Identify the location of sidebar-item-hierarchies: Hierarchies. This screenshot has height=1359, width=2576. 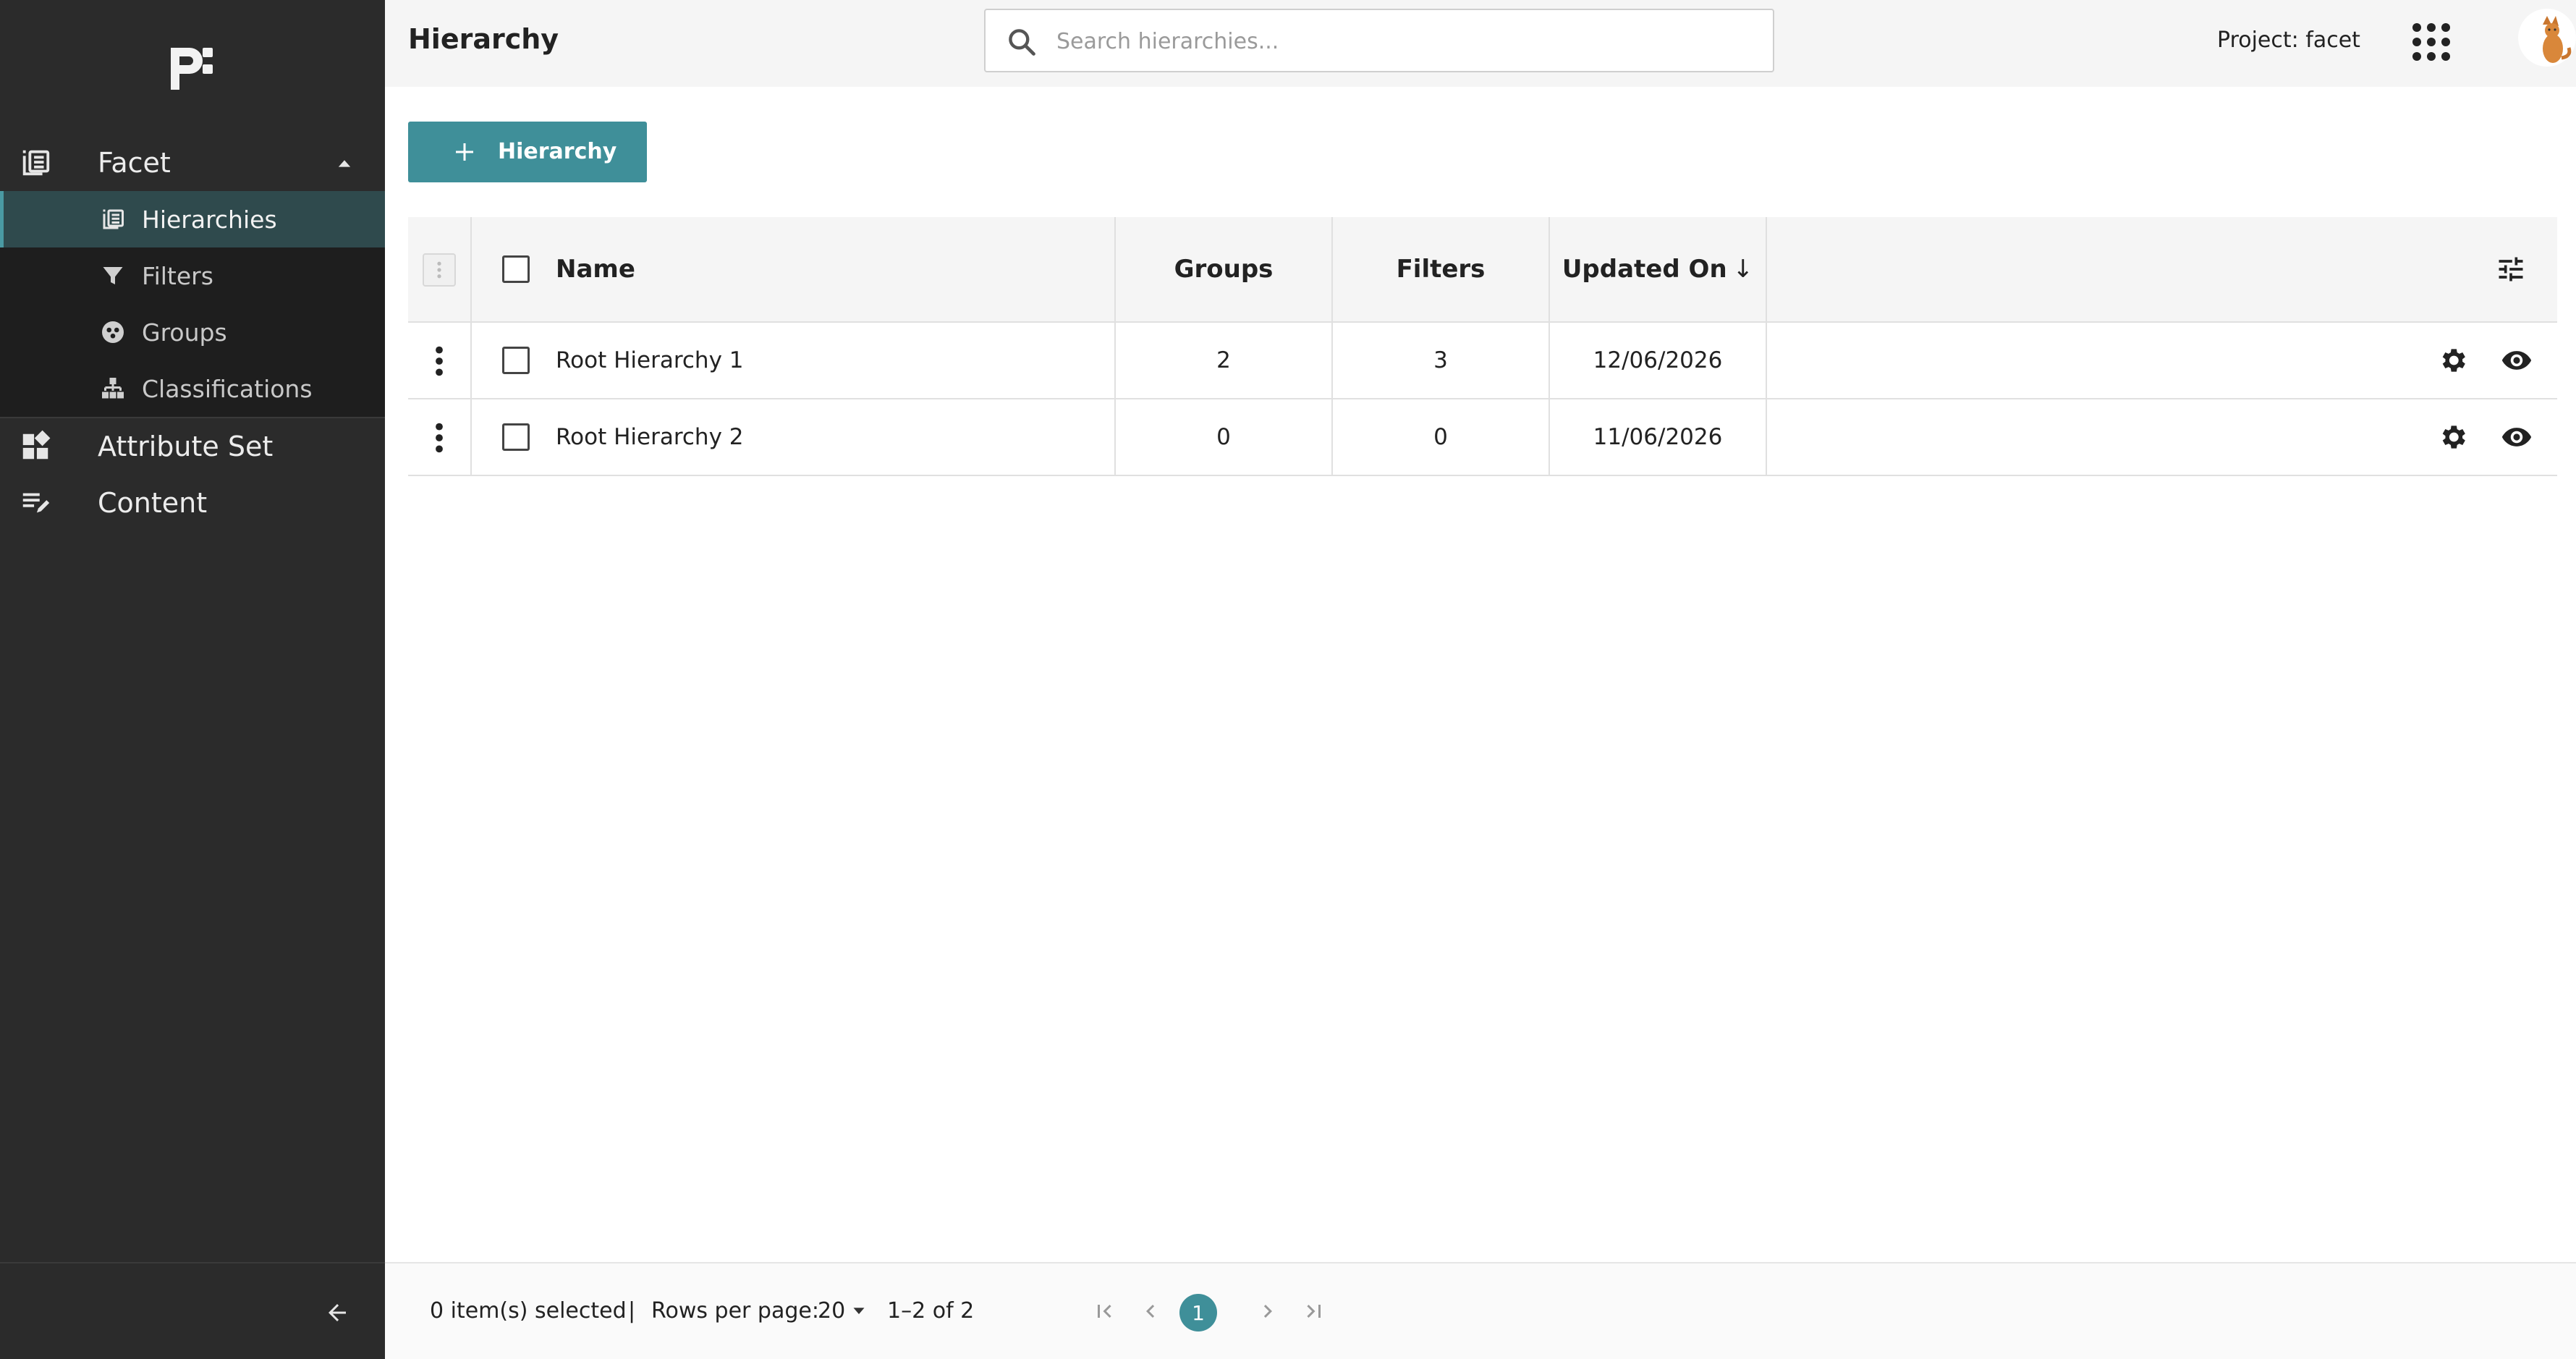
(192, 219).